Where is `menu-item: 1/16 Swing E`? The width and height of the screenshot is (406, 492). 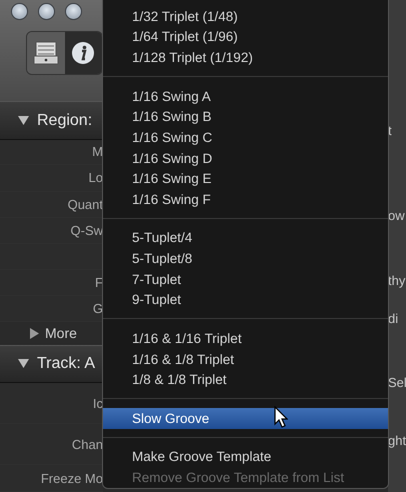 menu-item: 1/16 Swing E is located at coordinates (245, 178).